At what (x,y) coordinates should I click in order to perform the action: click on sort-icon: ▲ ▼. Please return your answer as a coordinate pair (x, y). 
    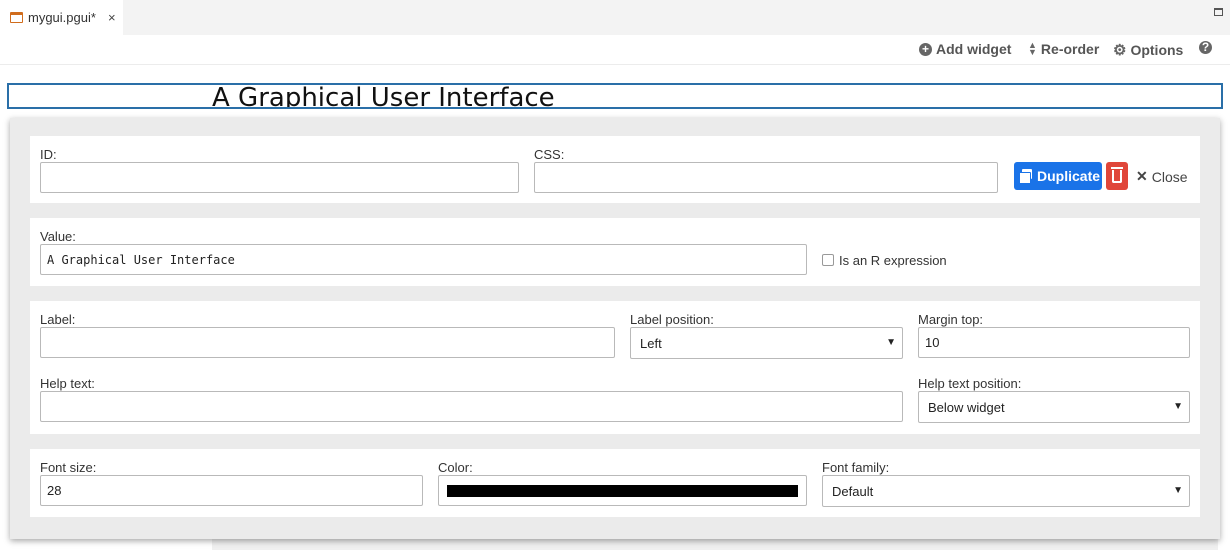
    Looking at the image, I should click on (1032, 48).